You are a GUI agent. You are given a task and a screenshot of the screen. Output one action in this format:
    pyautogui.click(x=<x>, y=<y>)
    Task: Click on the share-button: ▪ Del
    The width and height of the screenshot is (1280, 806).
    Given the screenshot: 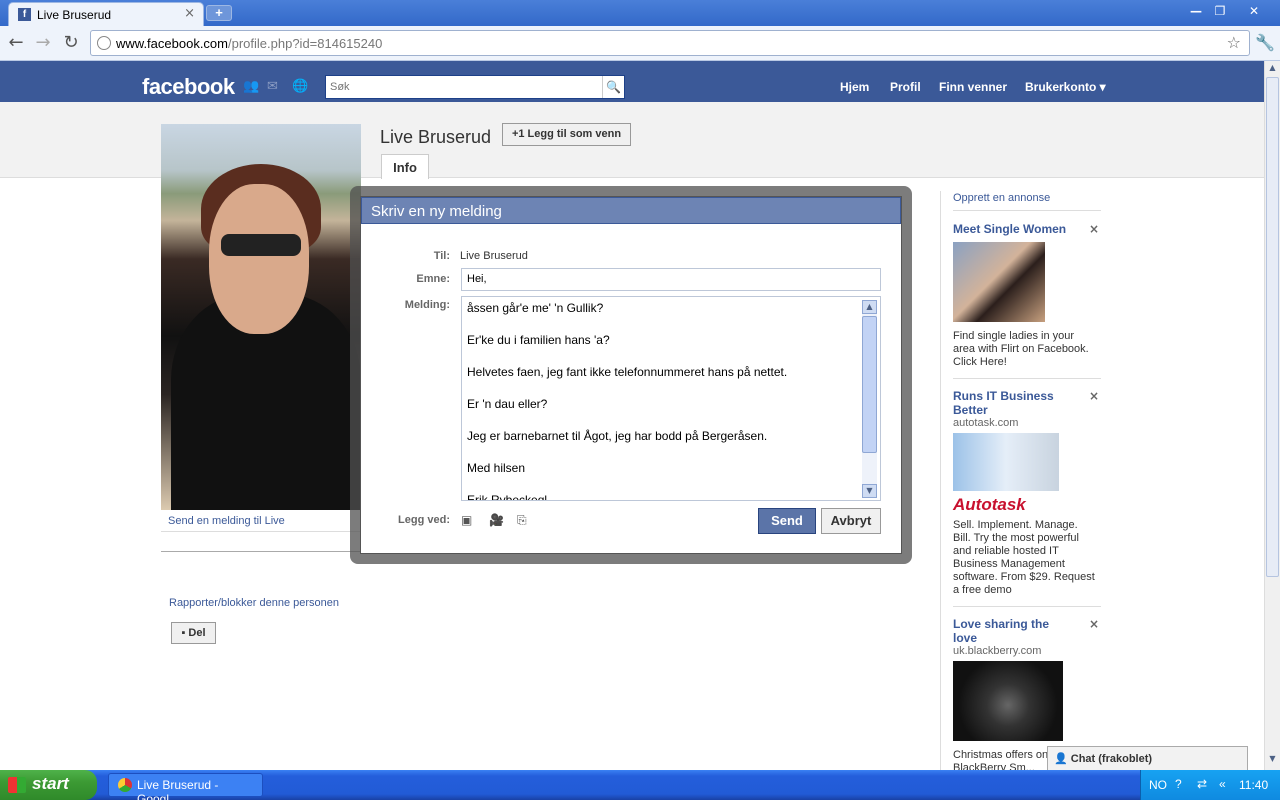 What is the action you would take?
    pyautogui.click(x=193, y=633)
    